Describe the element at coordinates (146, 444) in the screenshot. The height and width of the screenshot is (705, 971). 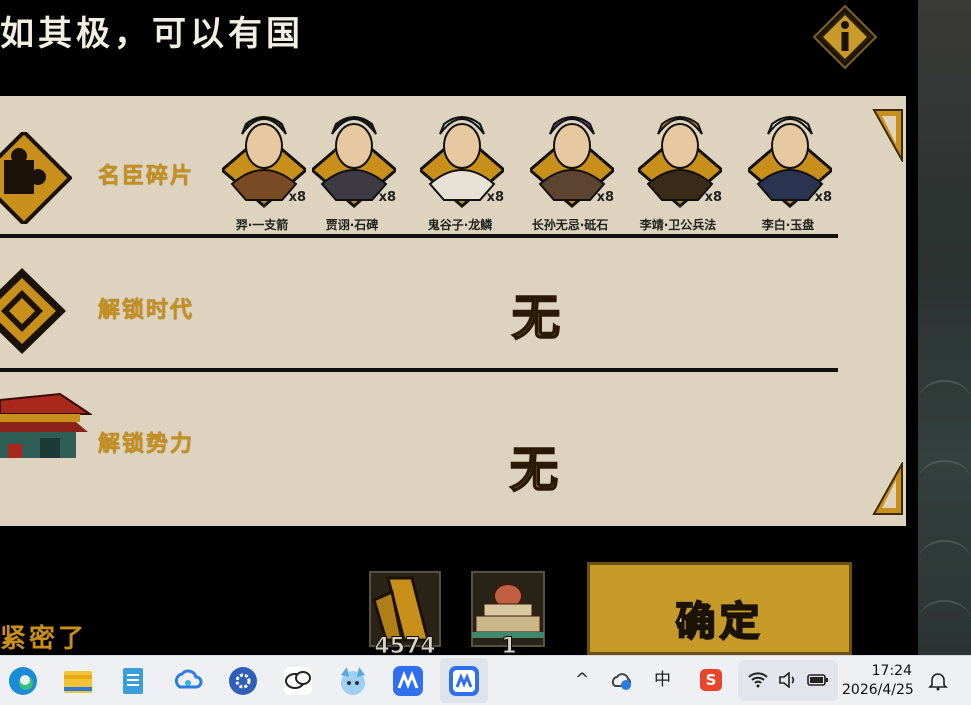
I see `faction-label: 解锁势力` at that location.